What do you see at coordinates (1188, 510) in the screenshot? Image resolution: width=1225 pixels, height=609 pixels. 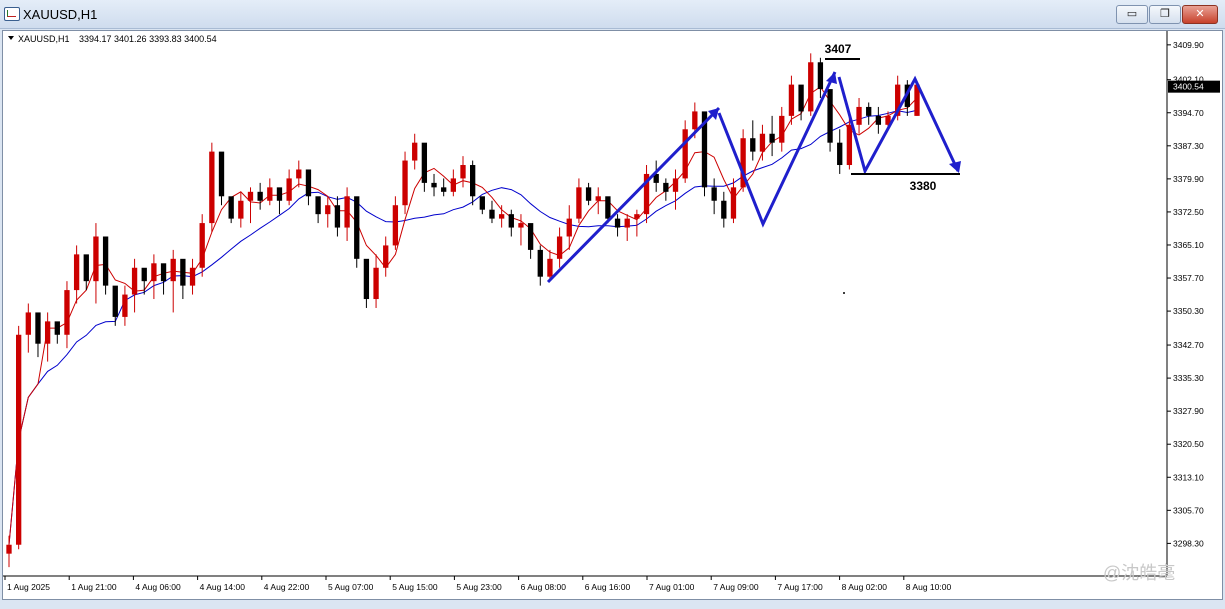 I see `y-tick-label: 3305.70` at bounding box center [1188, 510].